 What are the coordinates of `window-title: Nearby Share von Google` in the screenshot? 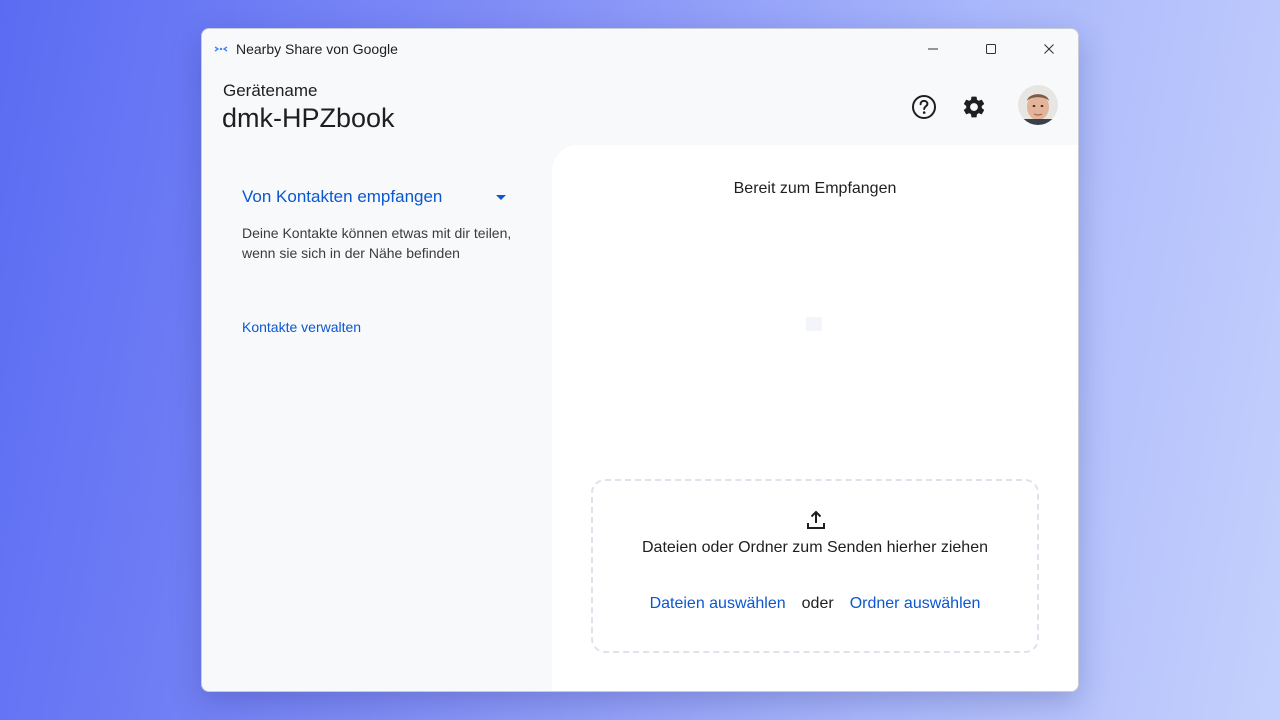 It's located at (317, 49).